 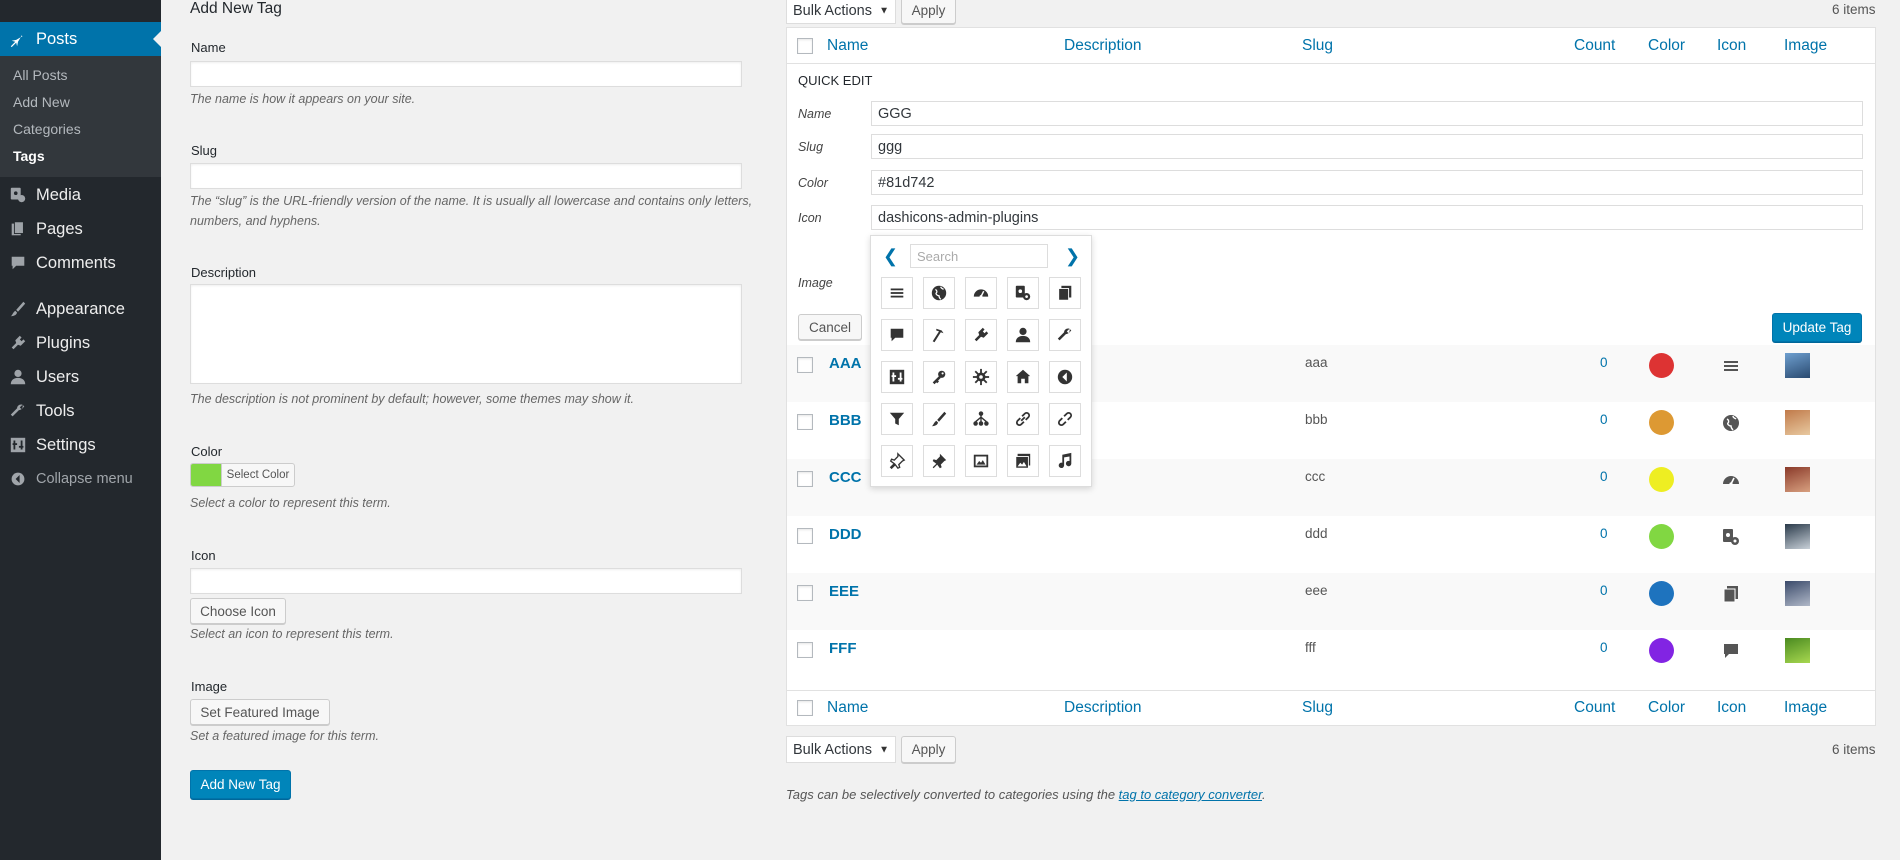 What do you see at coordinates (1817, 327) in the screenshot?
I see `qe-update-tag-button: Update Tag` at bounding box center [1817, 327].